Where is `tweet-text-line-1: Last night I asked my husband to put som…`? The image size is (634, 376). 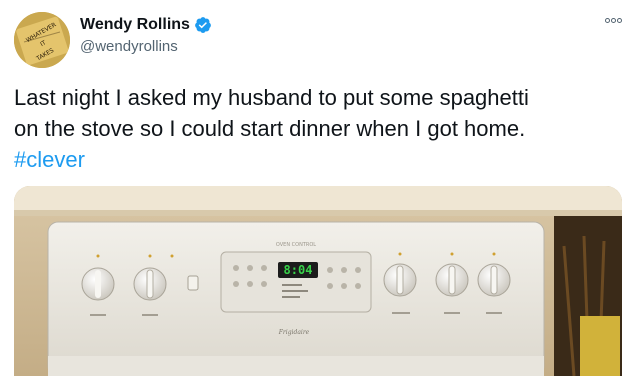
tweet-text-line-1: Last night I asked my husband to put som… is located at coordinates (271, 97).